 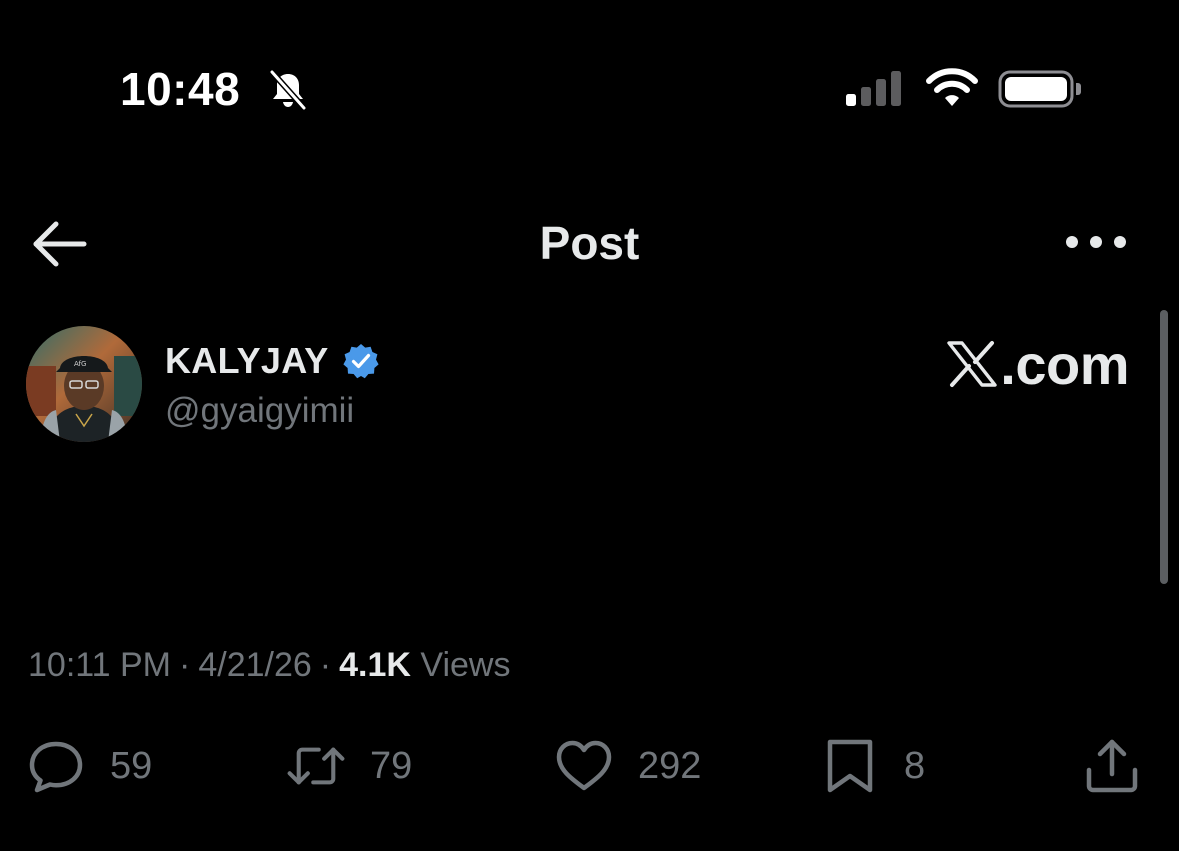 I want to click on repost-button: 79, so click(x=349, y=766).